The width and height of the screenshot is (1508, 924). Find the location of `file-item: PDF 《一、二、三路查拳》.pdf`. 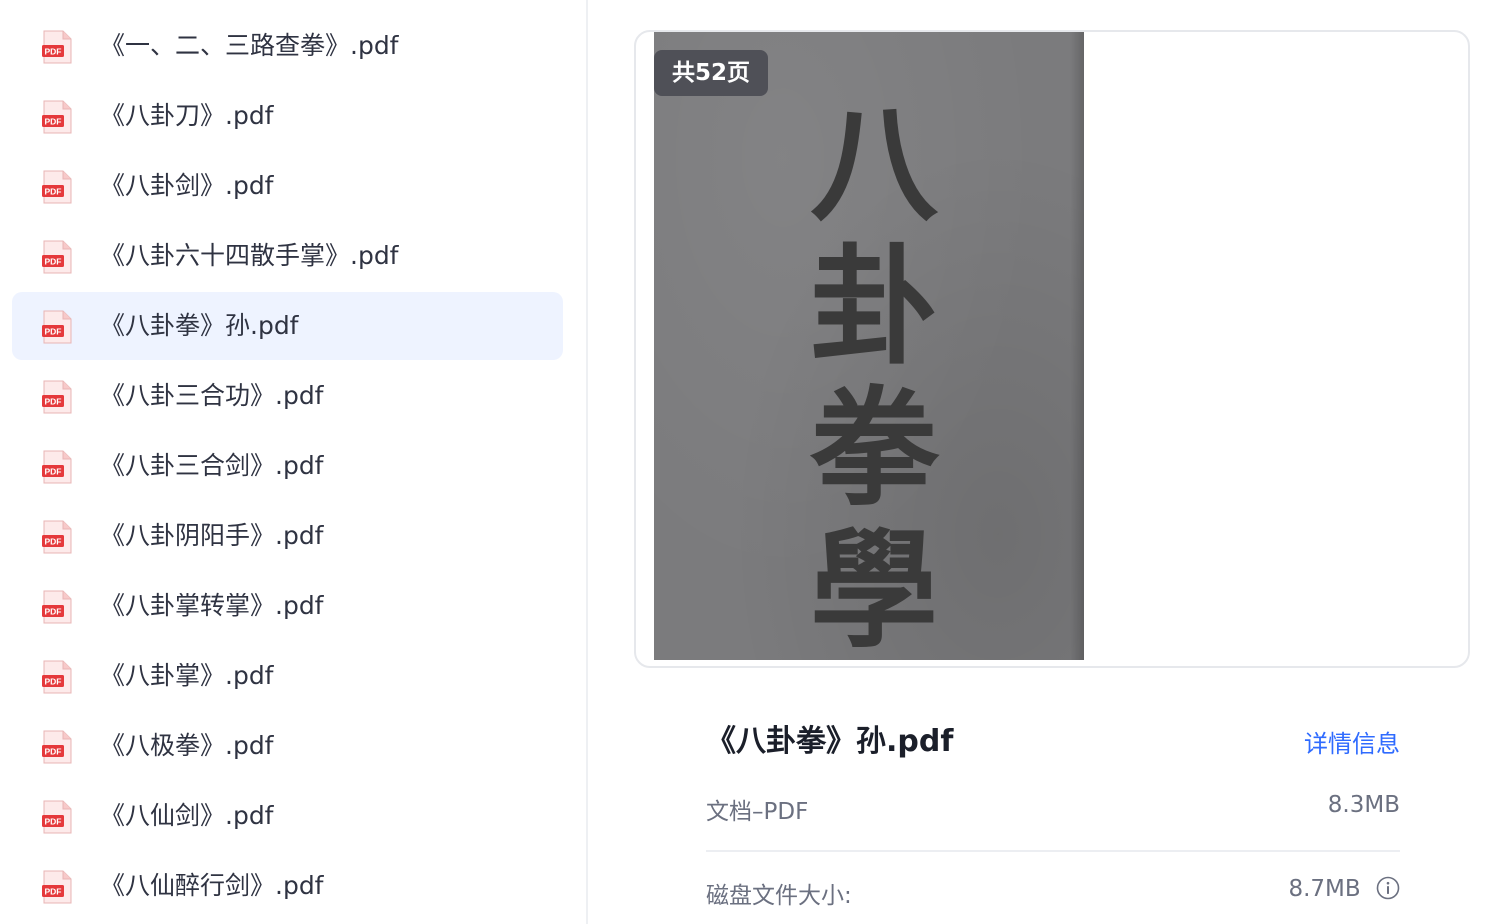

file-item: PDF 《一、二、三路查拳》.pdf is located at coordinates (287, 46).